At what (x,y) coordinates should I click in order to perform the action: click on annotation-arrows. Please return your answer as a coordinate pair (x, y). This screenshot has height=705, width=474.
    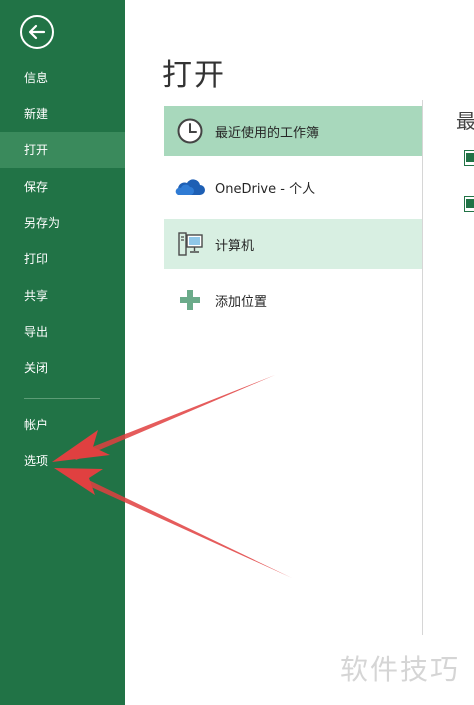
    Looking at the image, I should click on (172, 476).